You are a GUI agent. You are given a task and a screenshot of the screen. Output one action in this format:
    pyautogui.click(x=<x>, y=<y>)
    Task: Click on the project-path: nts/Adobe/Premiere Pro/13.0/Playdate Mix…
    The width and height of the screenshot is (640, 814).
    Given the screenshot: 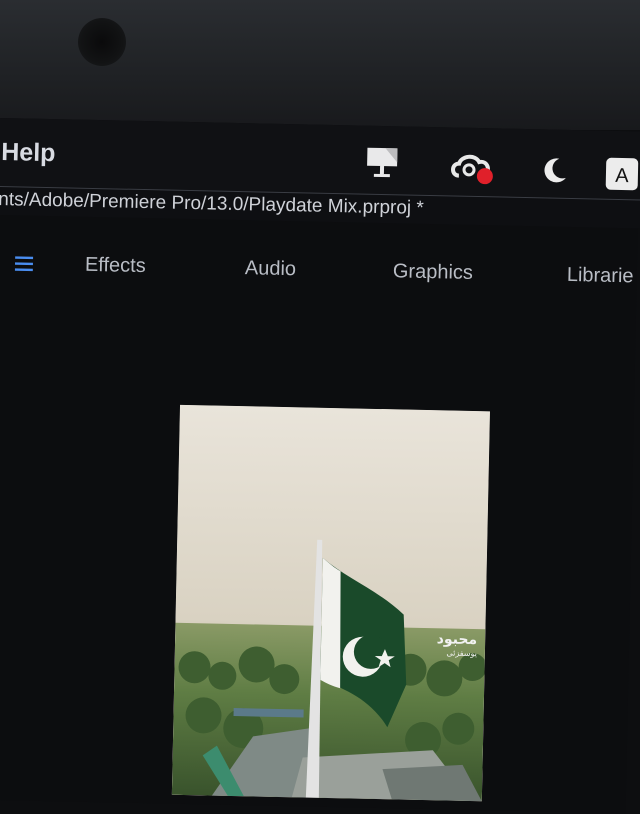 What is the action you would take?
    pyautogui.click(x=212, y=203)
    